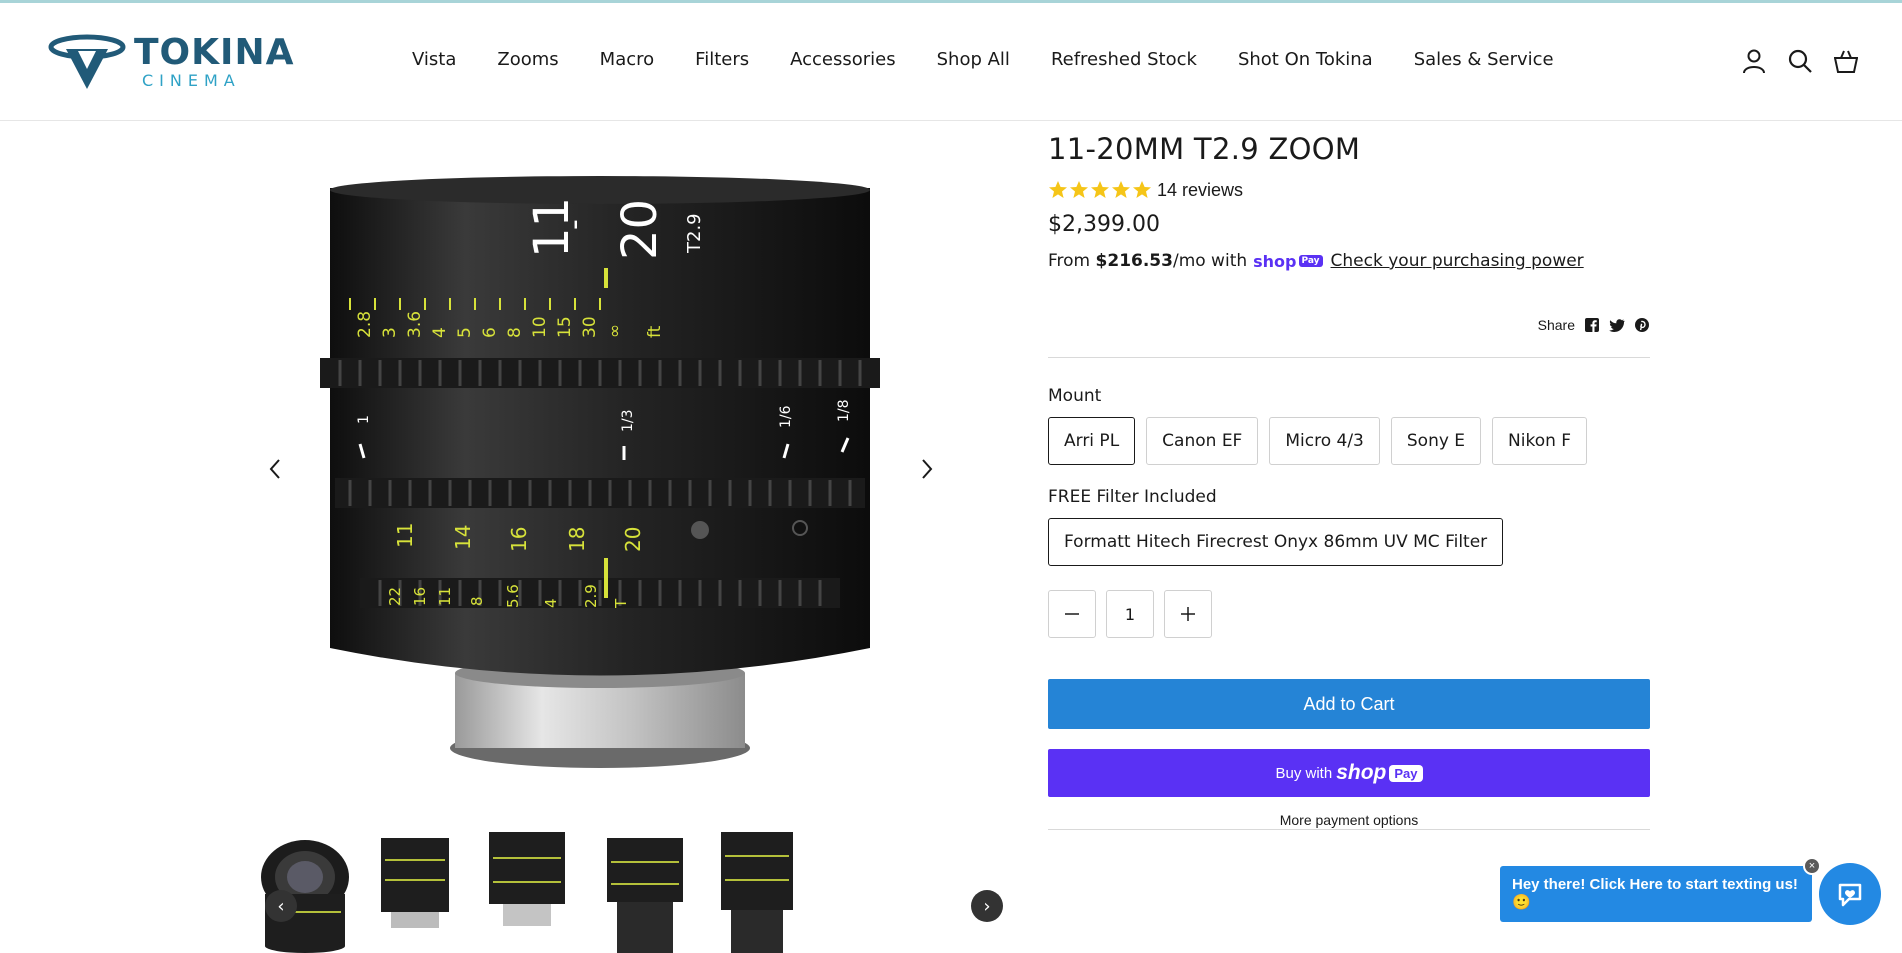 The height and width of the screenshot is (953, 1902). I want to click on thumbnail-next-button: ›, so click(987, 906).